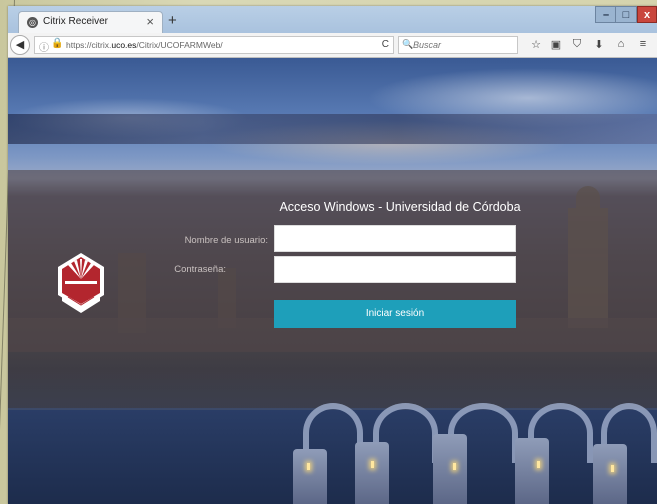  Describe the element at coordinates (463, 45) in the screenshot. I see `search-input` at that location.